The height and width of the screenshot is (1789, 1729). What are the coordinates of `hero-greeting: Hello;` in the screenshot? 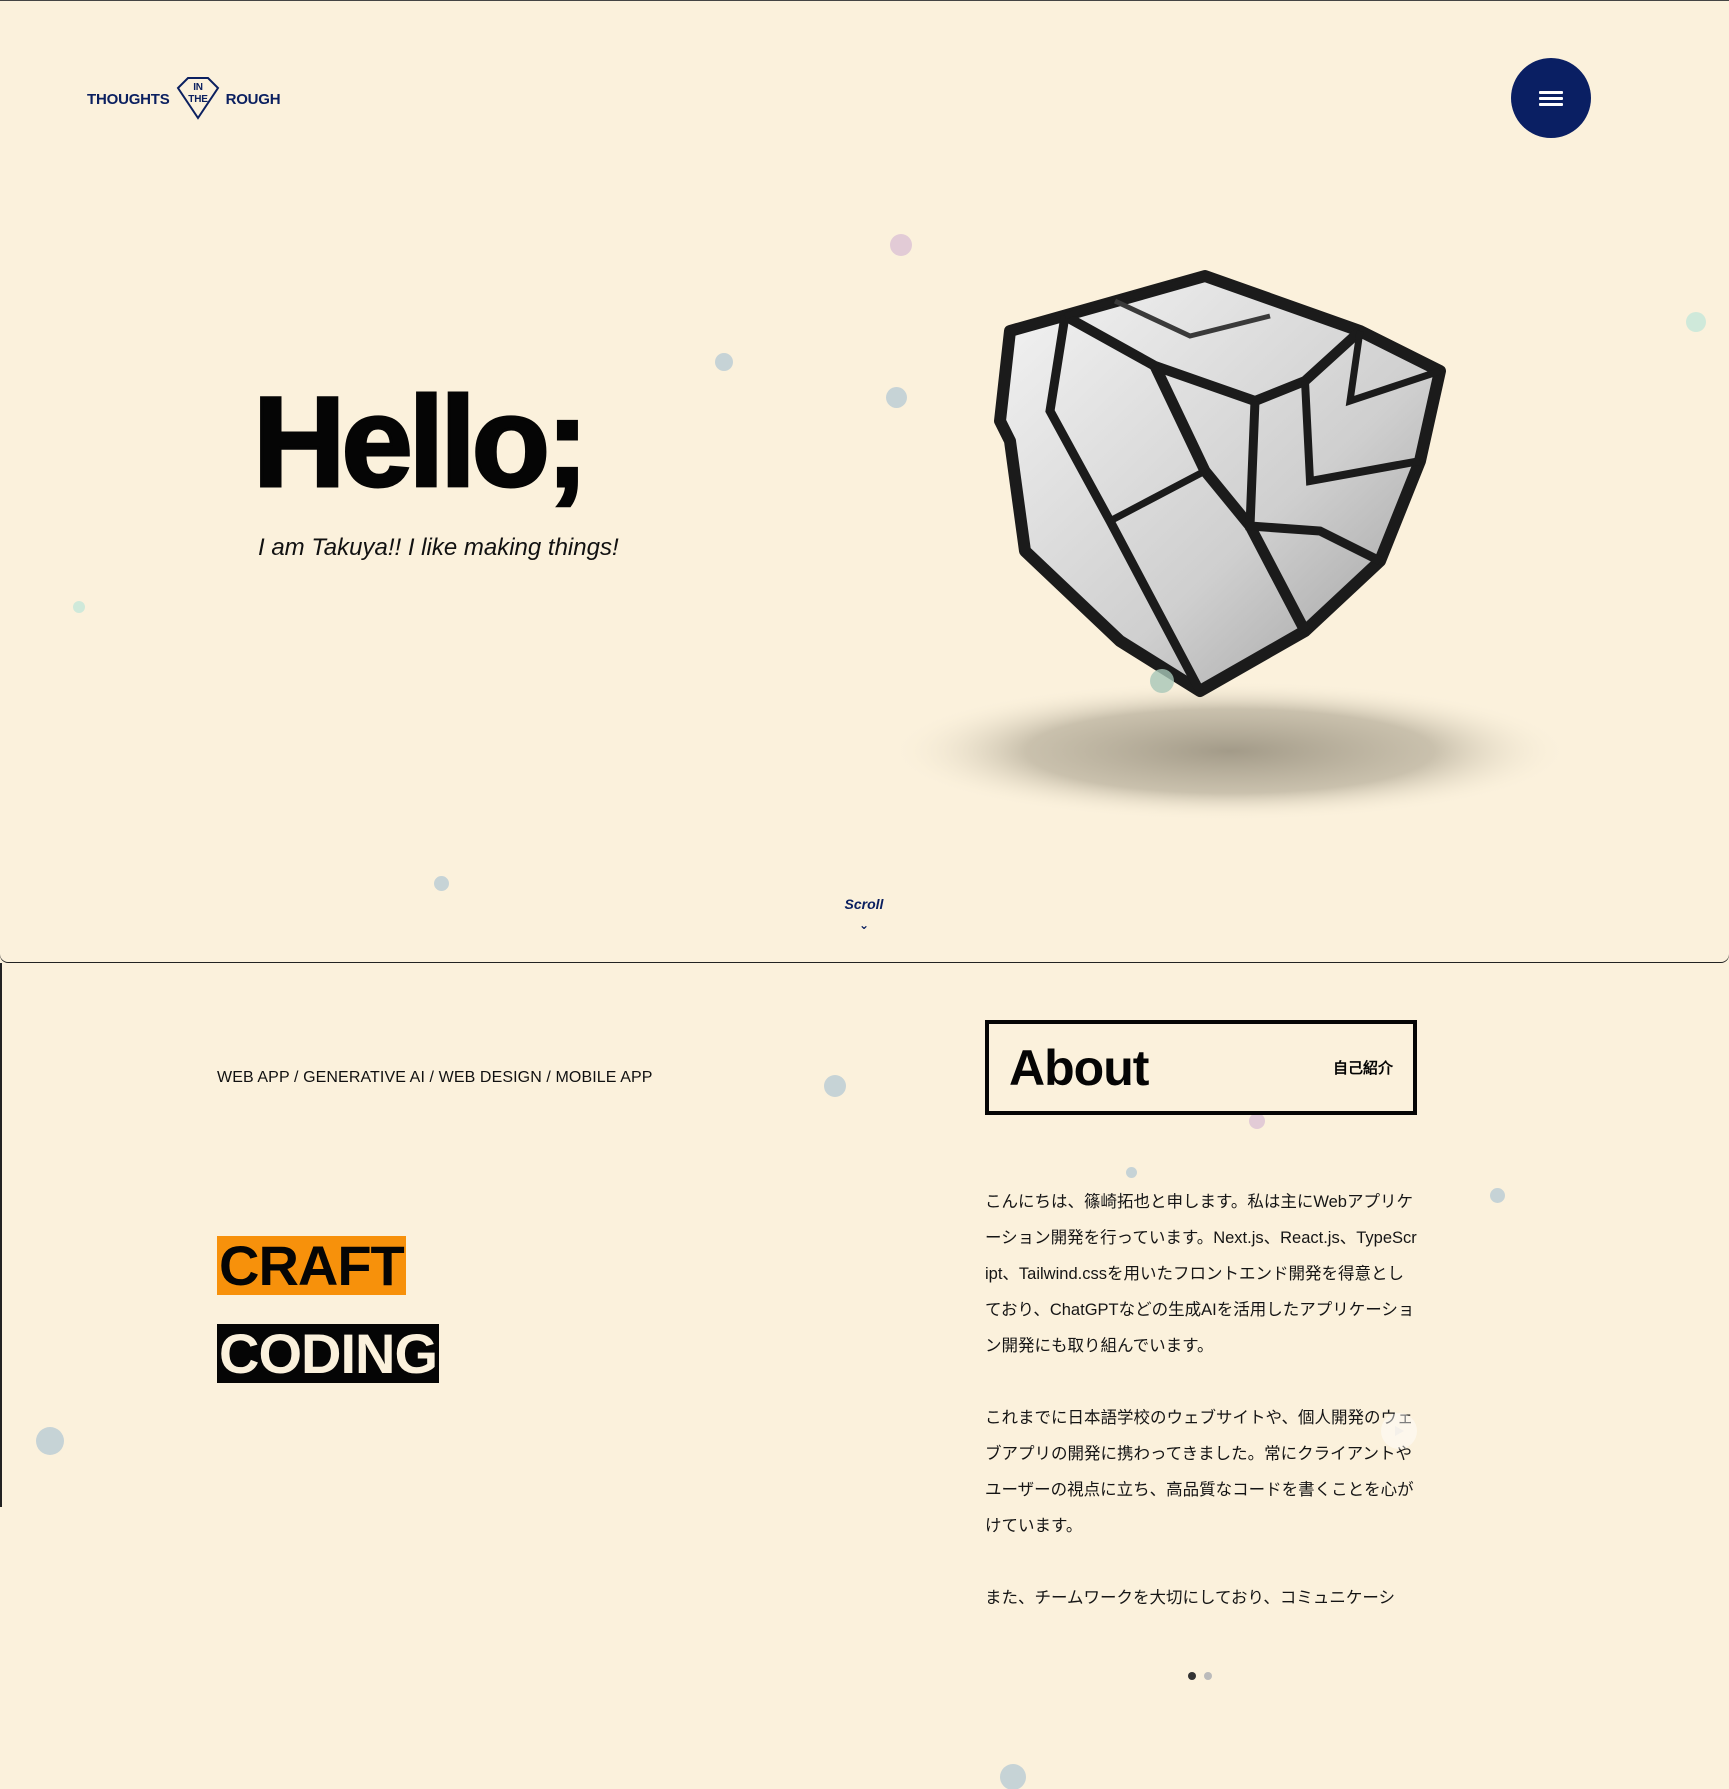 It's located at (421, 442).